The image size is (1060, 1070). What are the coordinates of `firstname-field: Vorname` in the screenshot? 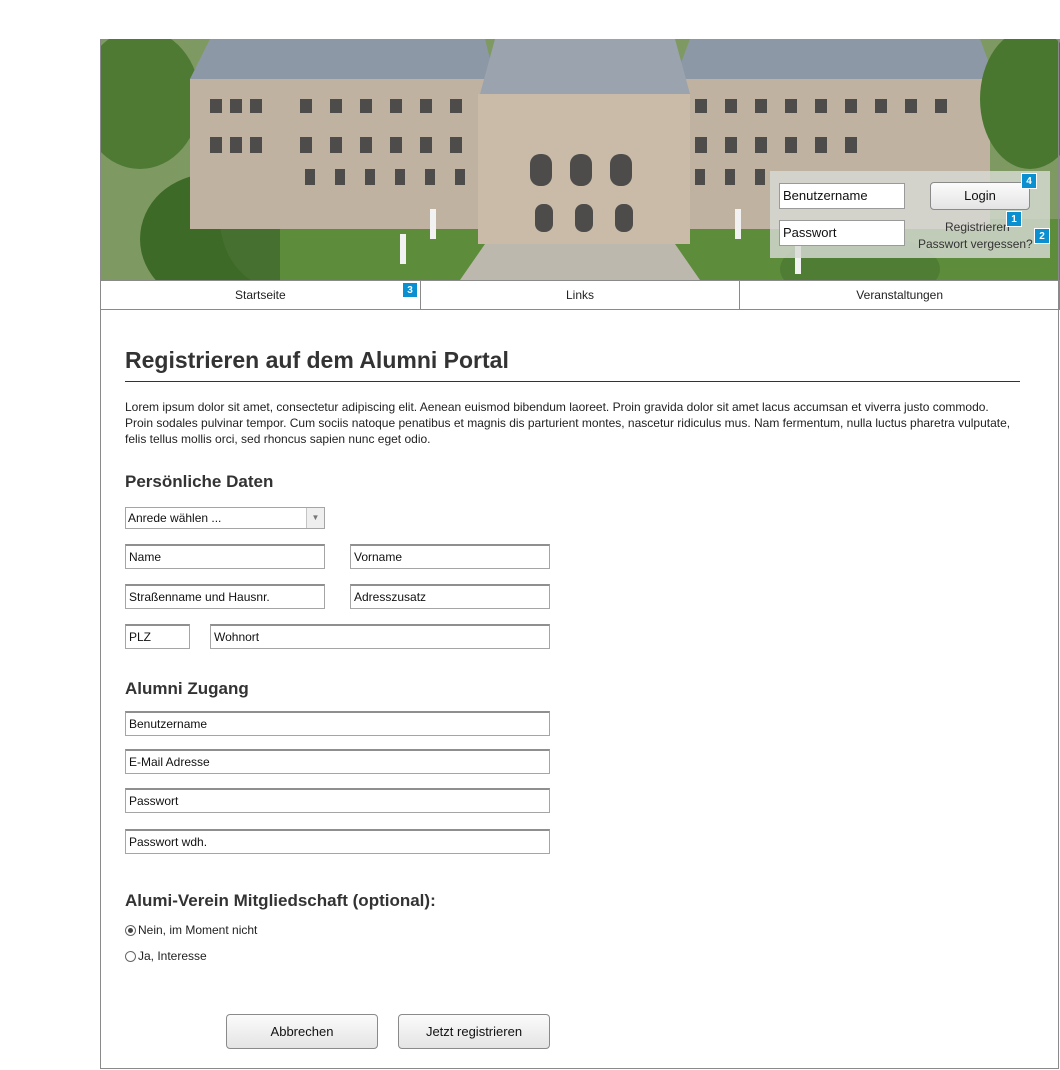 It's located at (450, 556).